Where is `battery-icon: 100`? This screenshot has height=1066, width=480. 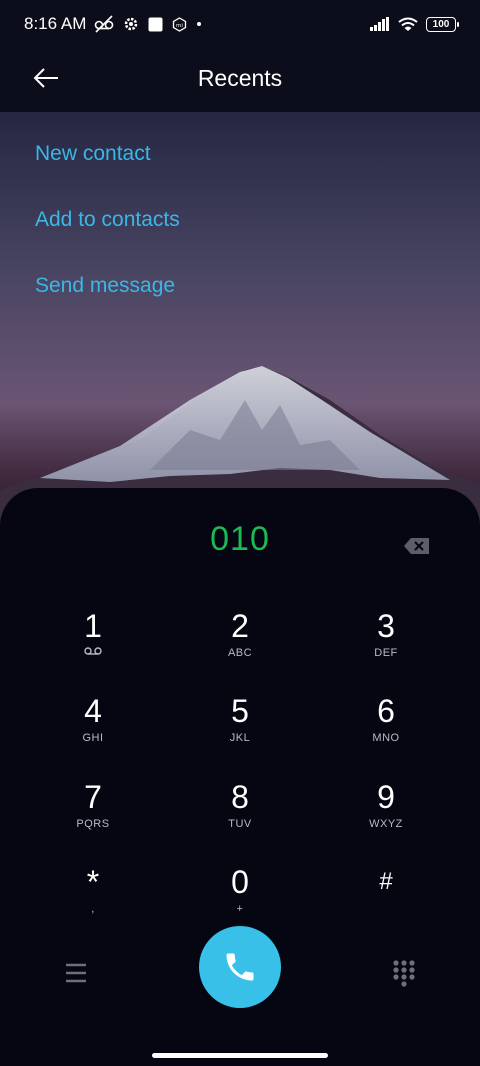 battery-icon: 100 is located at coordinates (442, 24).